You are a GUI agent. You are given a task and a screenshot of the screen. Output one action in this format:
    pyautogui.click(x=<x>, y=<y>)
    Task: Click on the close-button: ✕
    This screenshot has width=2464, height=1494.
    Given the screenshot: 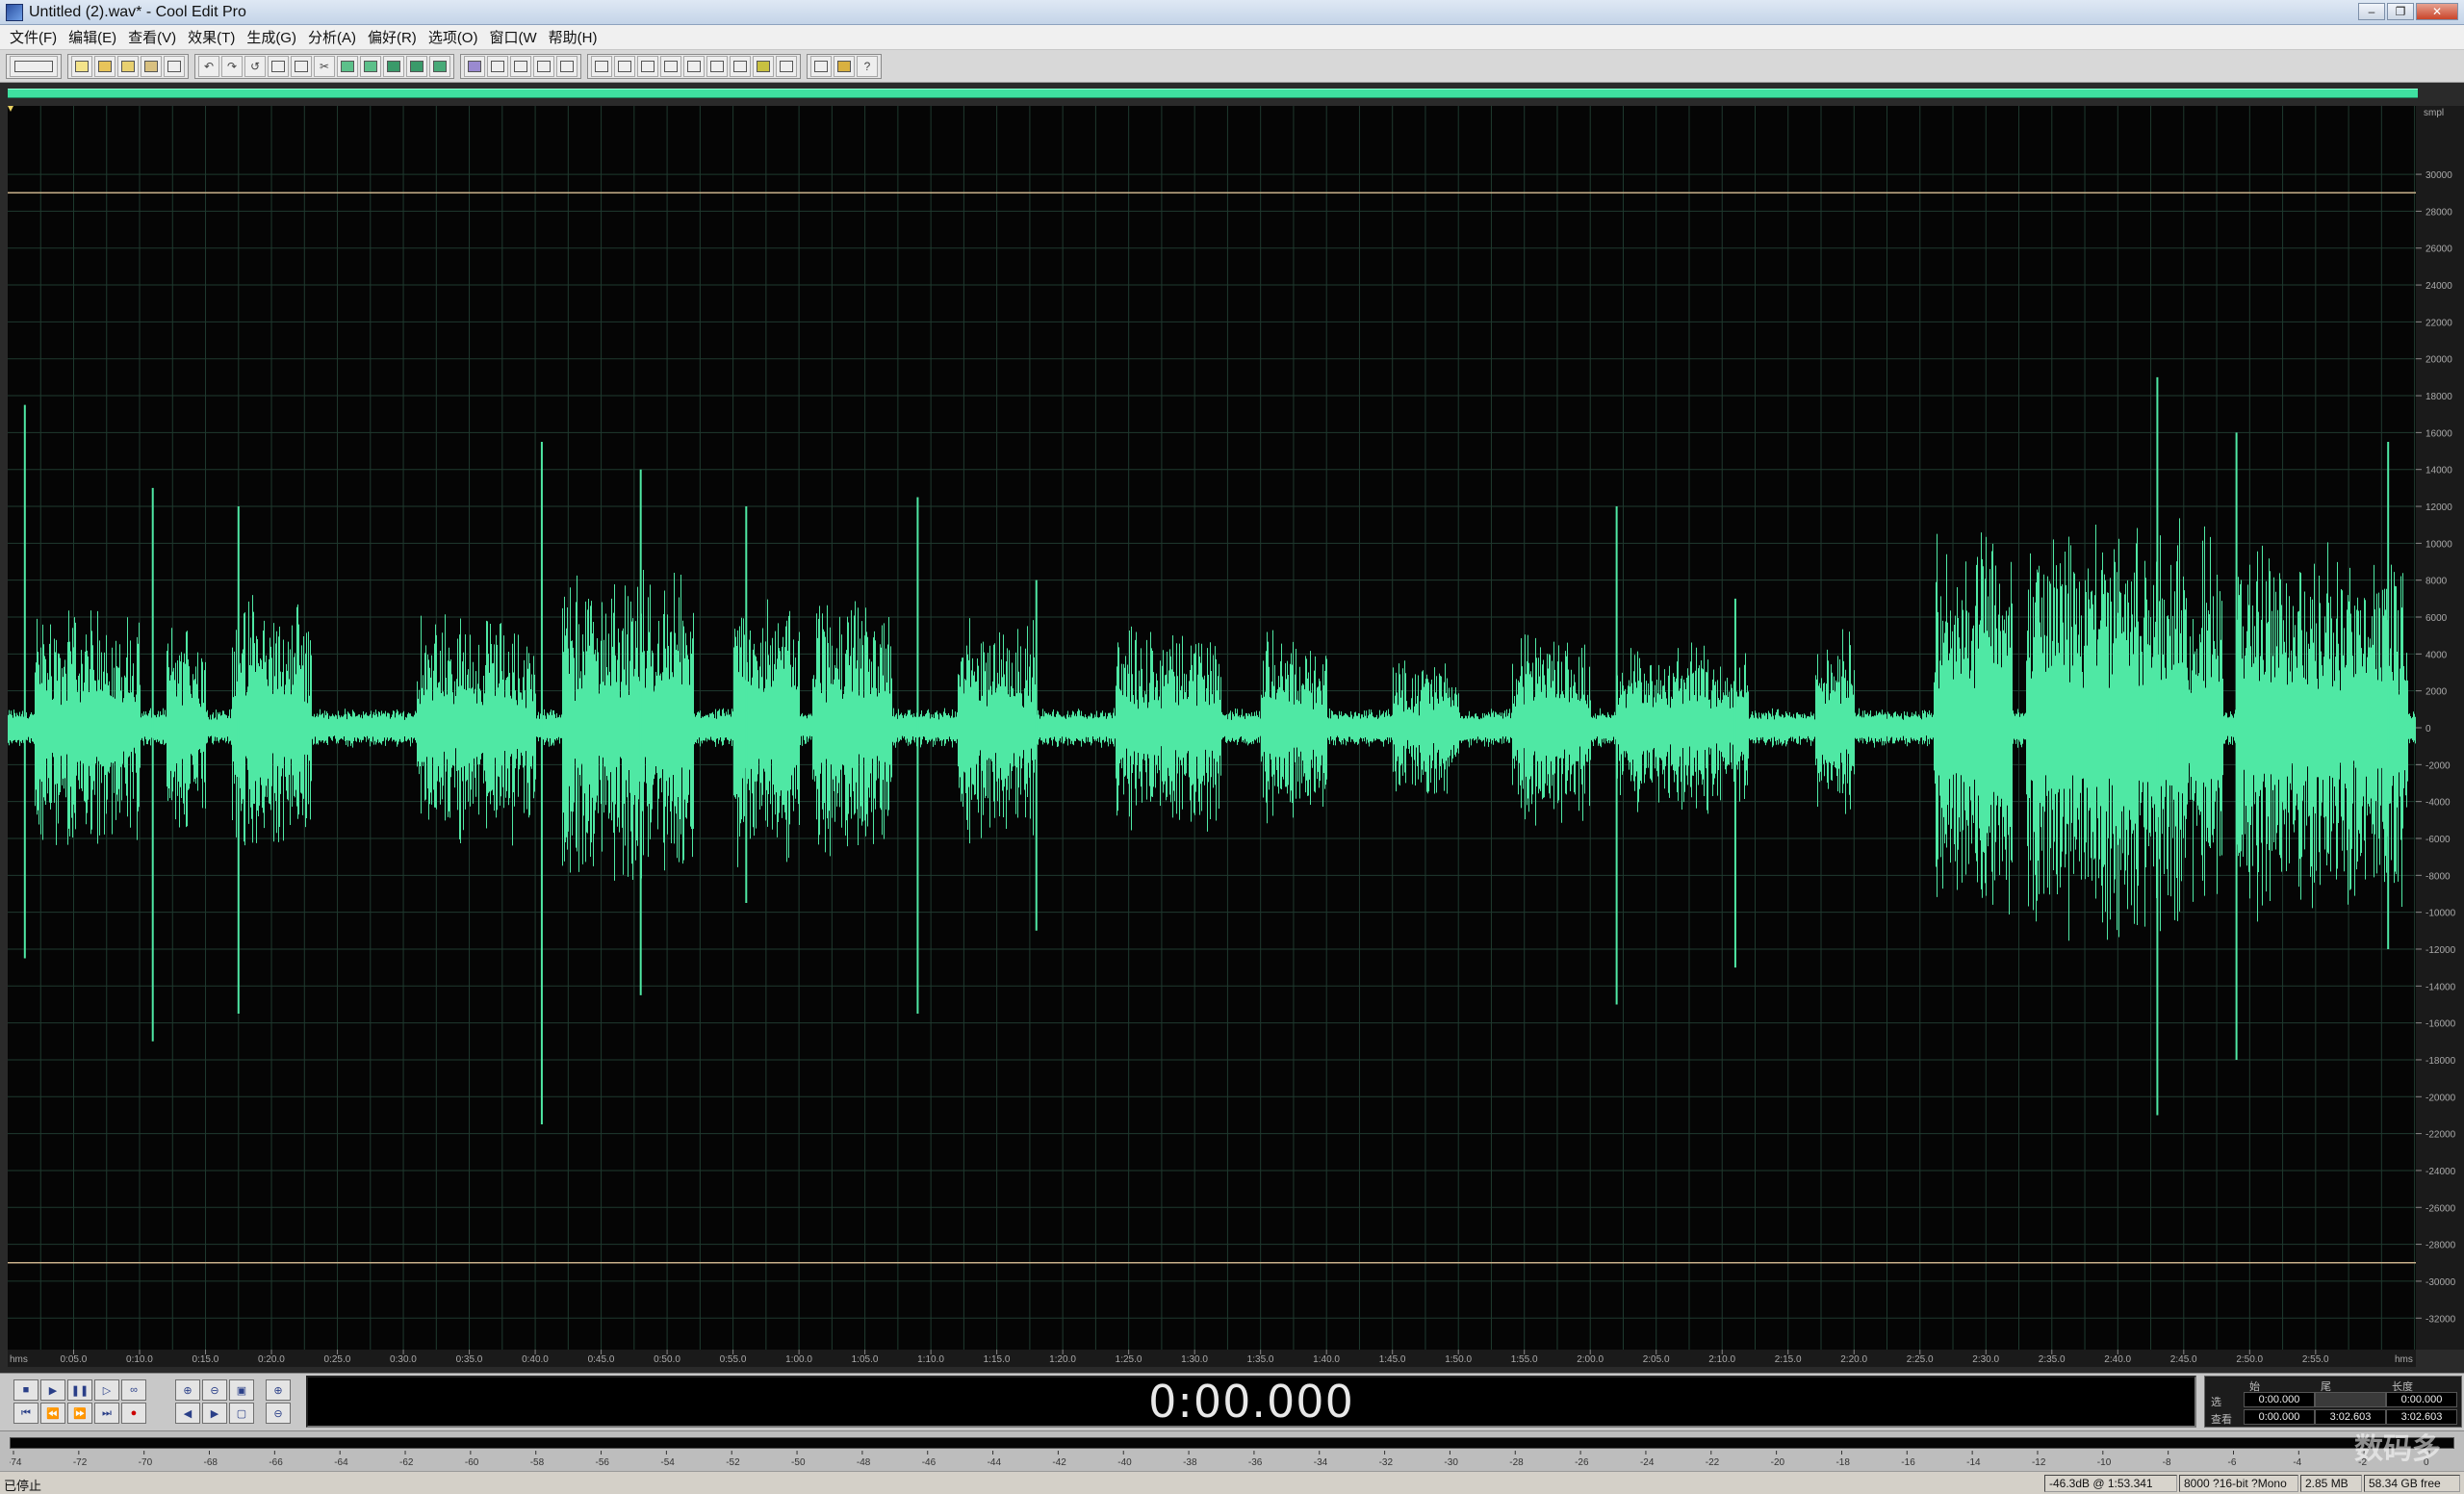 What is the action you would take?
    pyautogui.click(x=2437, y=12)
    